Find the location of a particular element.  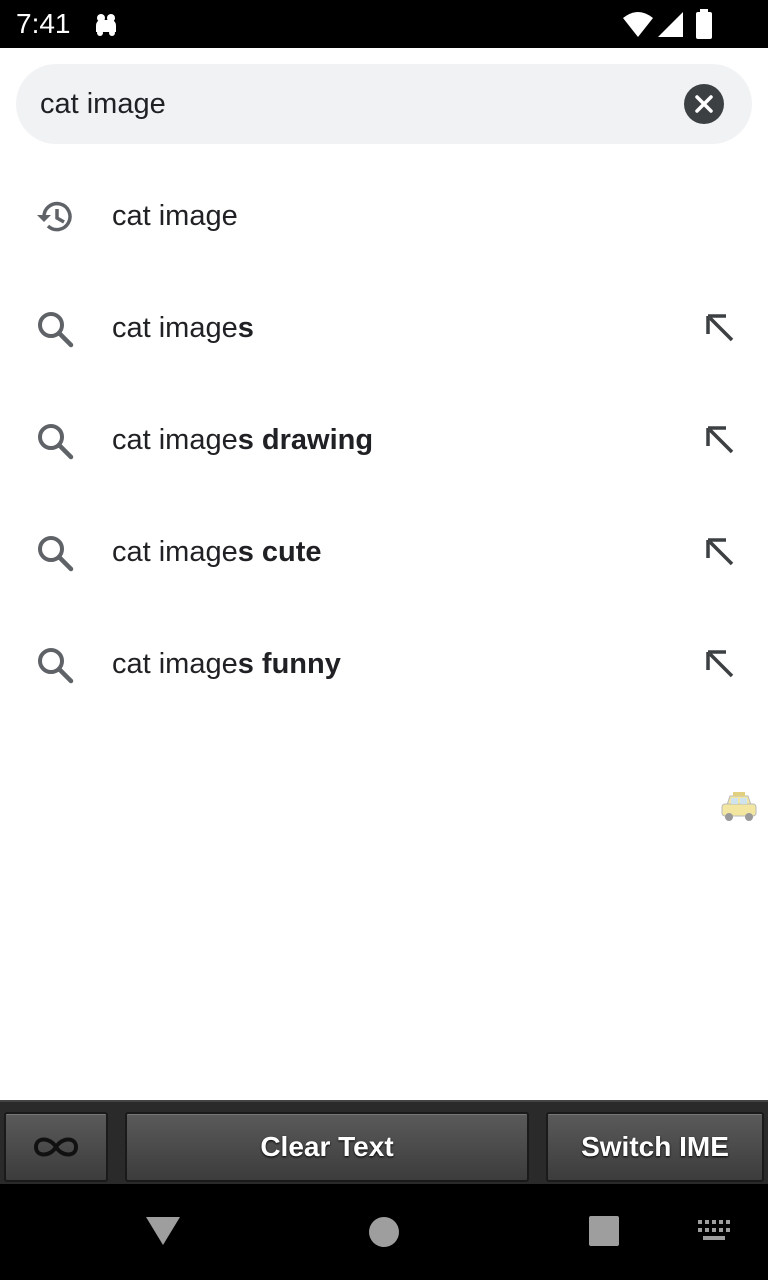

suggestion-label: cat images is located at coordinates (183, 328).